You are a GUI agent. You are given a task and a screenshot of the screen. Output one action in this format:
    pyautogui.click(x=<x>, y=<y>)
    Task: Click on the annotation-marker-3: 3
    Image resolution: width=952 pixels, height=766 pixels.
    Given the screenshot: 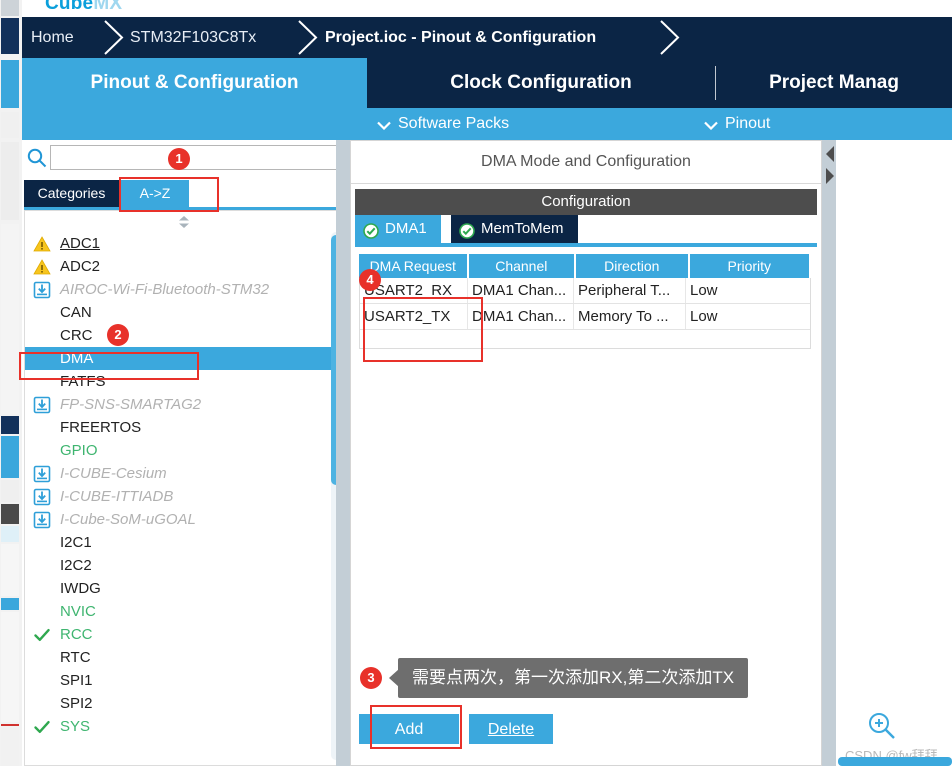 What is the action you would take?
    pyautogui.click(x=371, y=678)
    